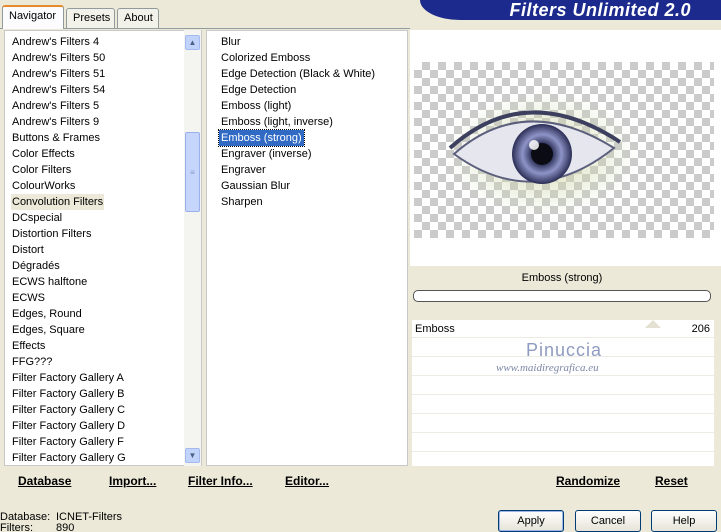 The image size is (721, 532). Describe the element at coordinates (69, 457) in the screenshot. I see `category-item: Filter Factory Gallery G` at that location.